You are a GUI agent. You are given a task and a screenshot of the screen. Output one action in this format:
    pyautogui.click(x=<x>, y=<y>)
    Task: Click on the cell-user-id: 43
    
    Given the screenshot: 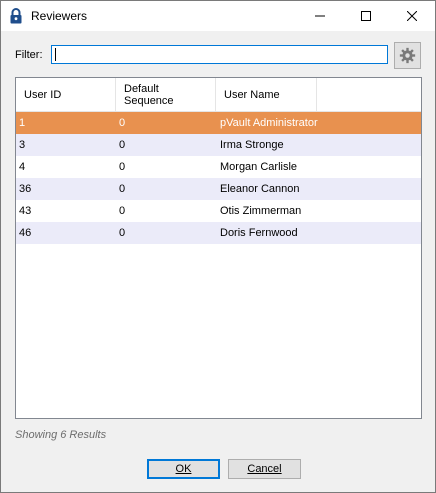 What is the action you would take?
    pyautogui.click(x=25, y=211)
    